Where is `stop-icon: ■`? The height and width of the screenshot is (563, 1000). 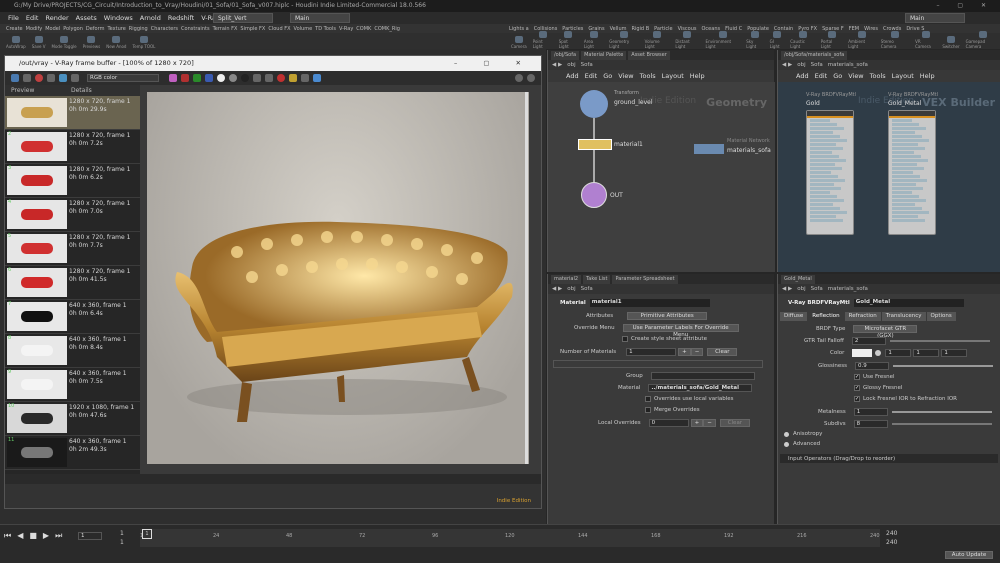
stop-icon: ■ is located at coordinates (33, 536).